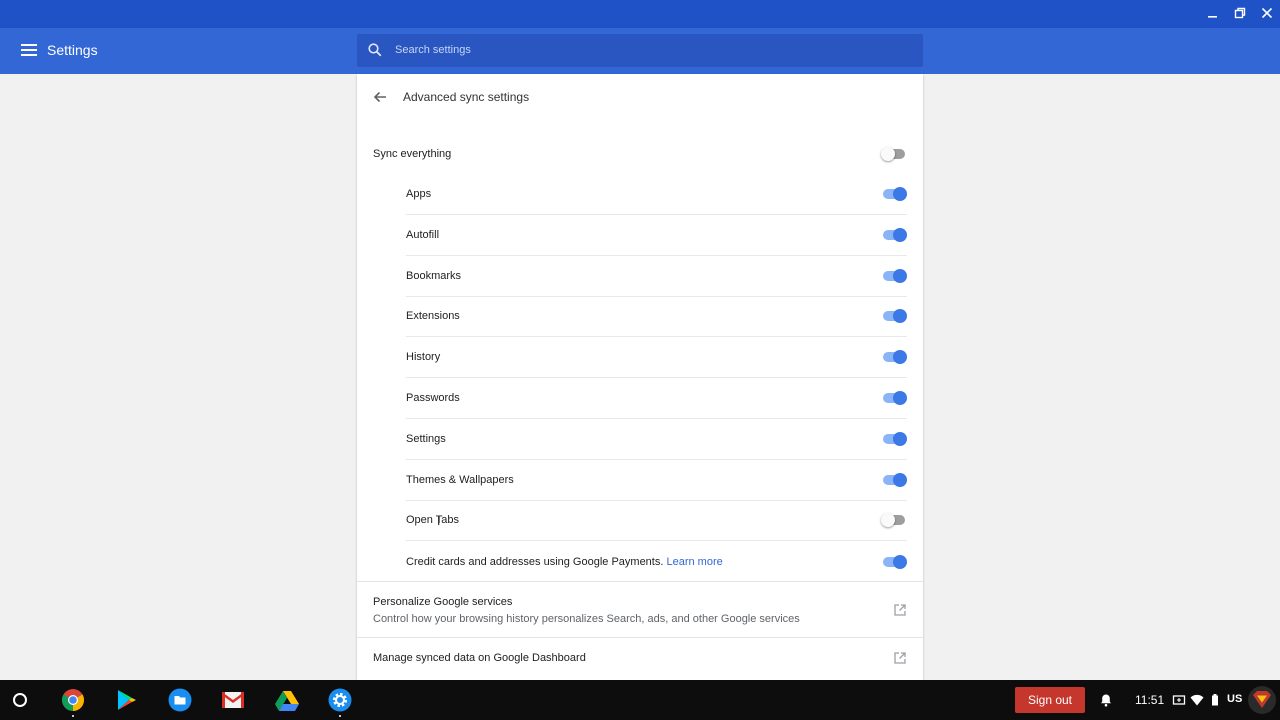  What do you see at coordinates (126, 700) in the screenshot?
I see `play-store-icon` at bounding box center [126, 700].